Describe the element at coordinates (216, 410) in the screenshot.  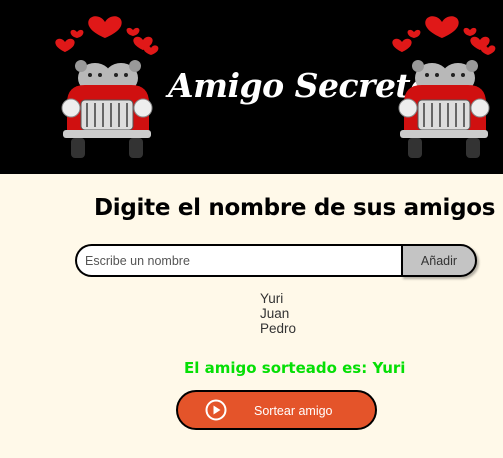
I see `play-circle-icon` at that location.